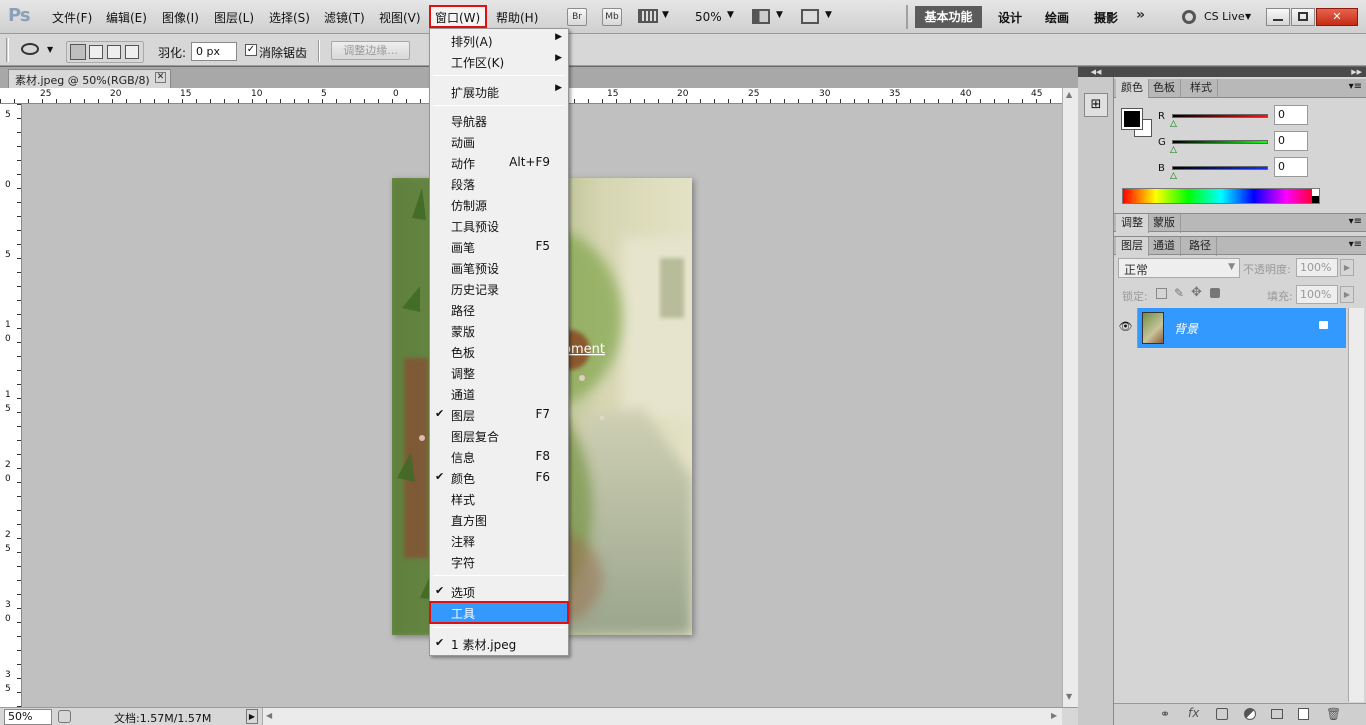 The image size is (1366, 725). What do you see at coordinates (1277, 714) in the screenshot?
I see `new-group-icon` at bounding box center [1277, 714].